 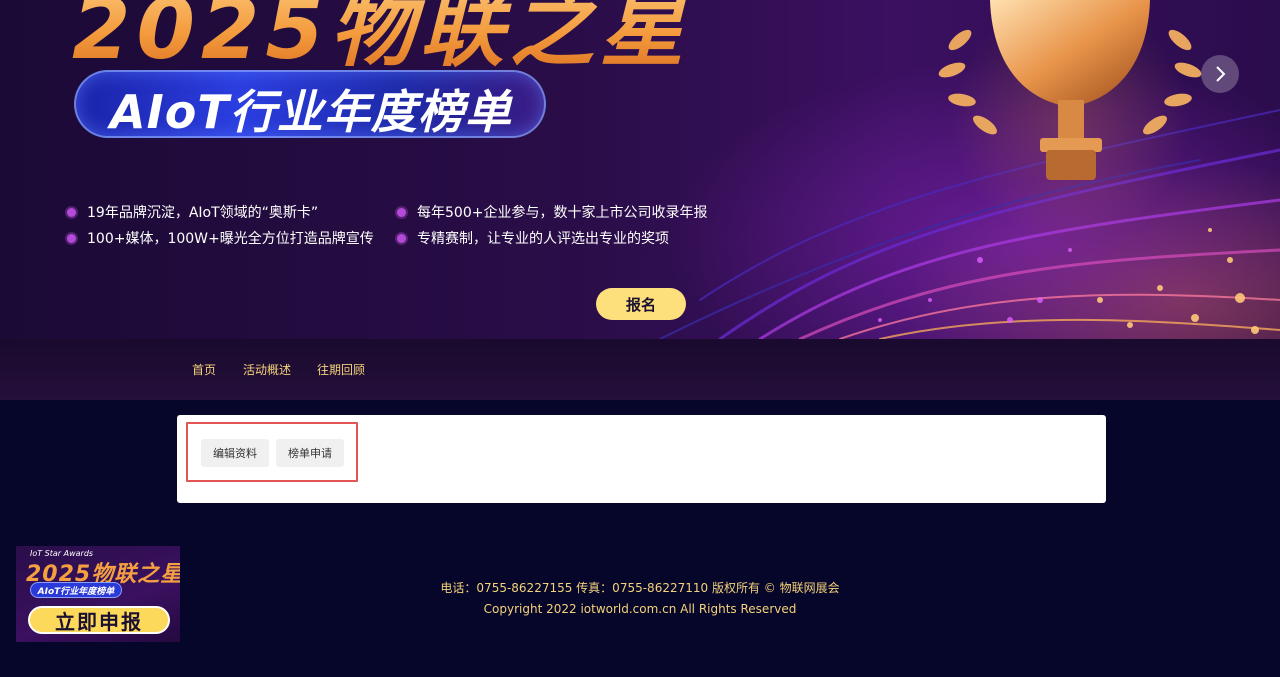 I want to click on ad-subtitle: AIoT行业年度榜单, so click(x=76, y=590).